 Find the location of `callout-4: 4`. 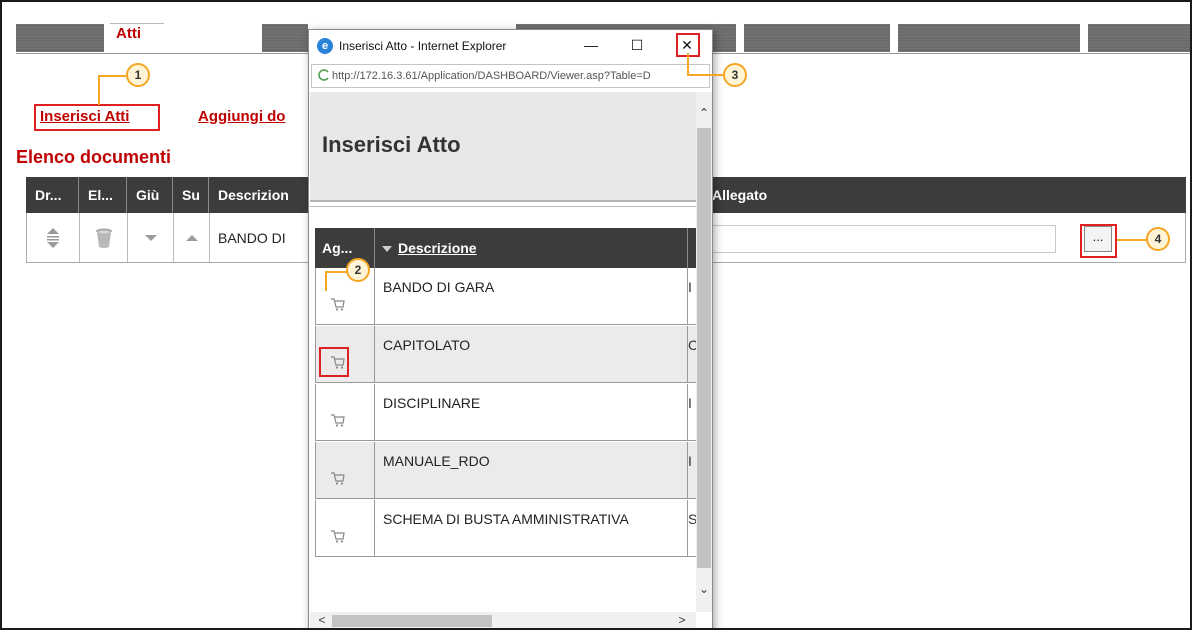

callout-4: 4 is located at coordinates (1158, 239).